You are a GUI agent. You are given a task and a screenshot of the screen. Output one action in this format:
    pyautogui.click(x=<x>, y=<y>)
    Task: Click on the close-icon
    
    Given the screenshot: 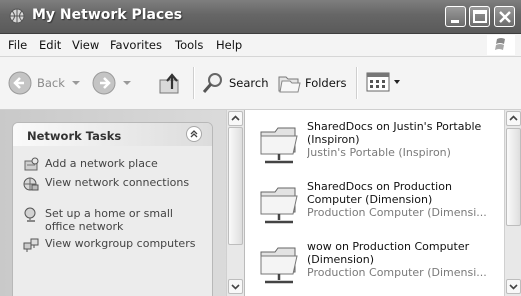 What is the action you would take?
    pyautogui.click(x=505, y=17)
    